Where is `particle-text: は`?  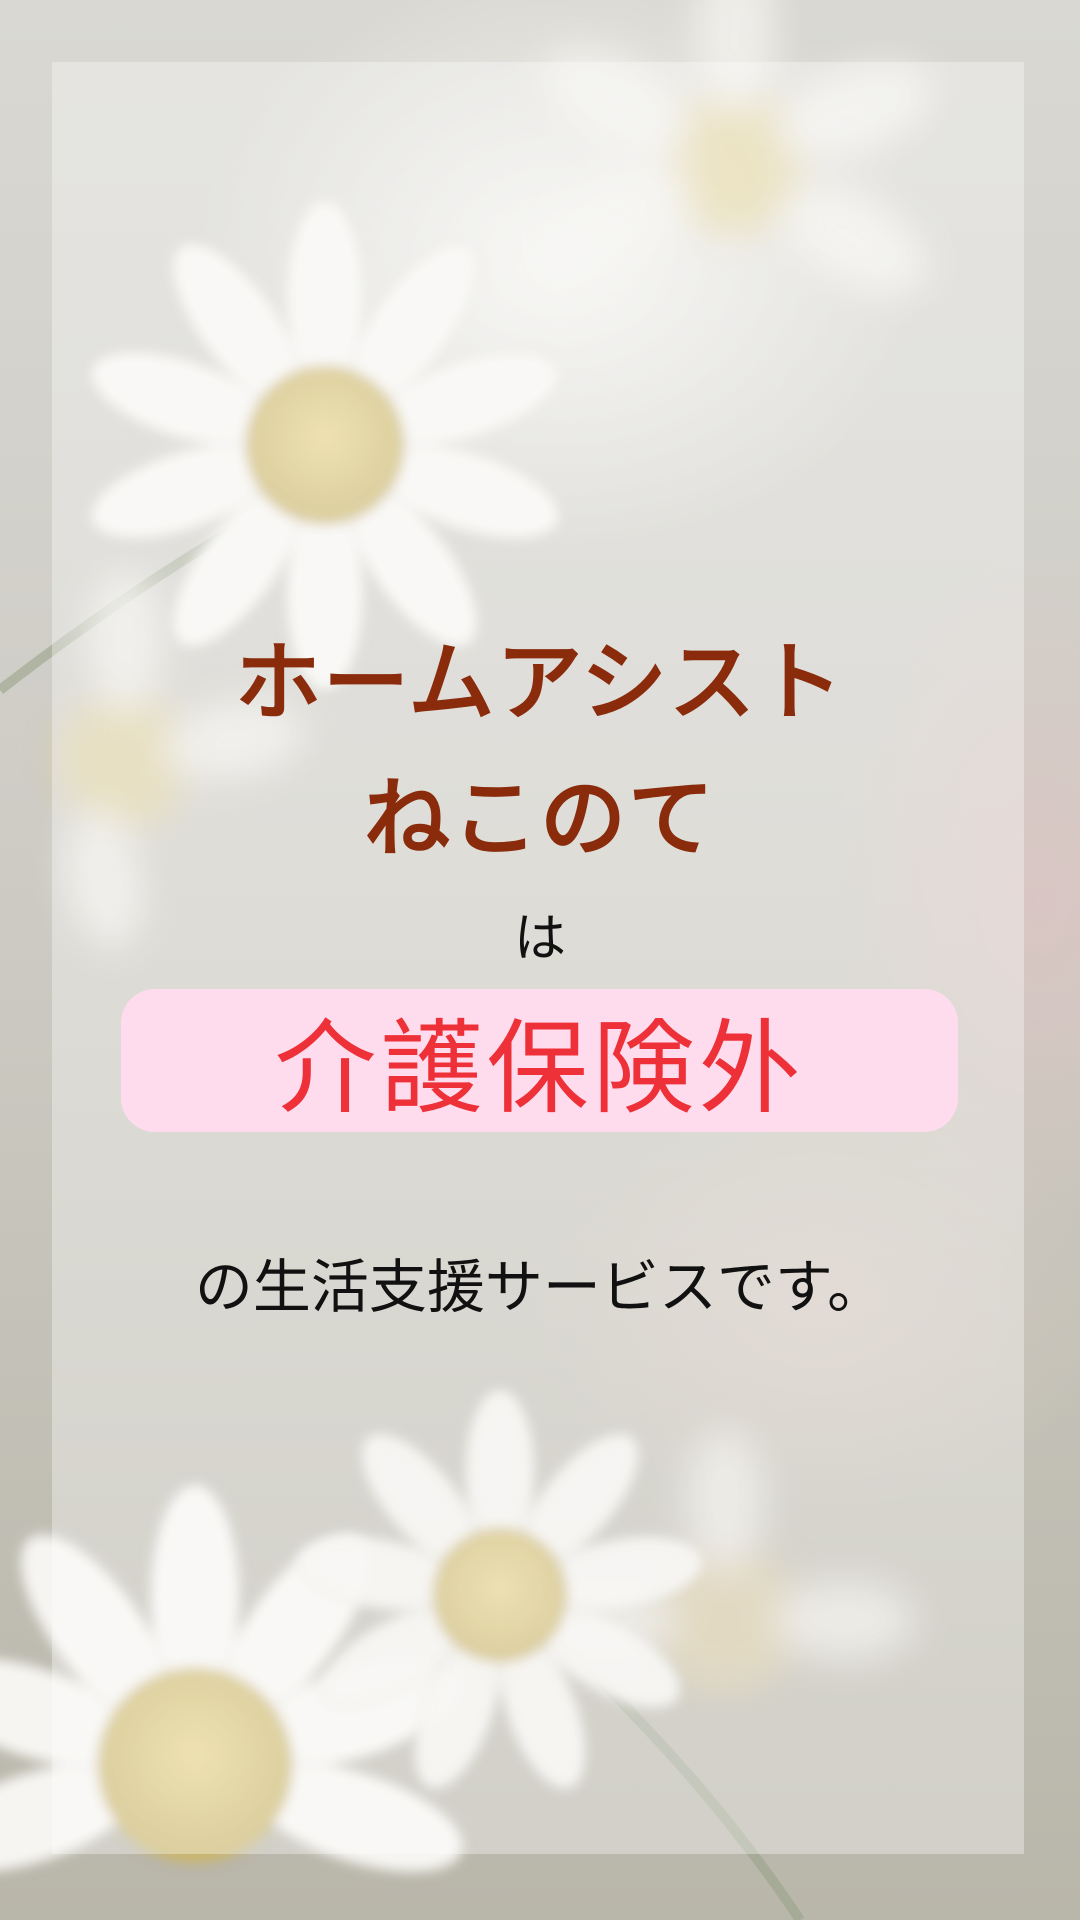
particle-text: は is located at coordinates (539, 939).